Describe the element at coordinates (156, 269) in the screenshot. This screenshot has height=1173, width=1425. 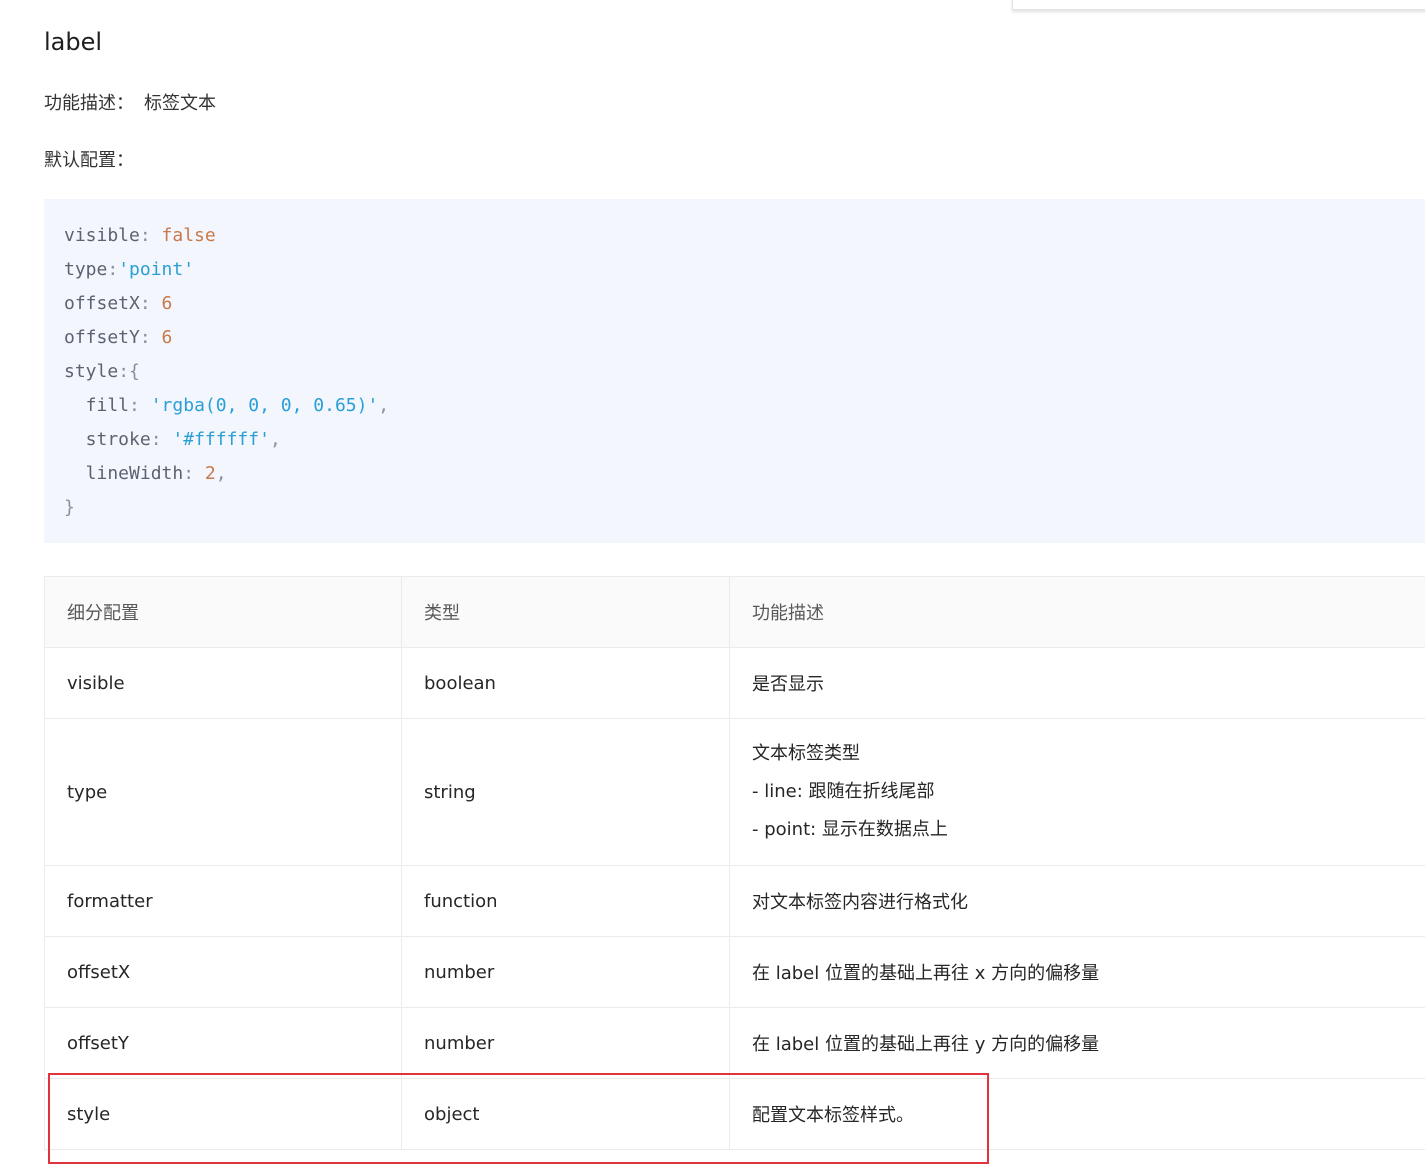
I see `code-token: 'point'` at that location.